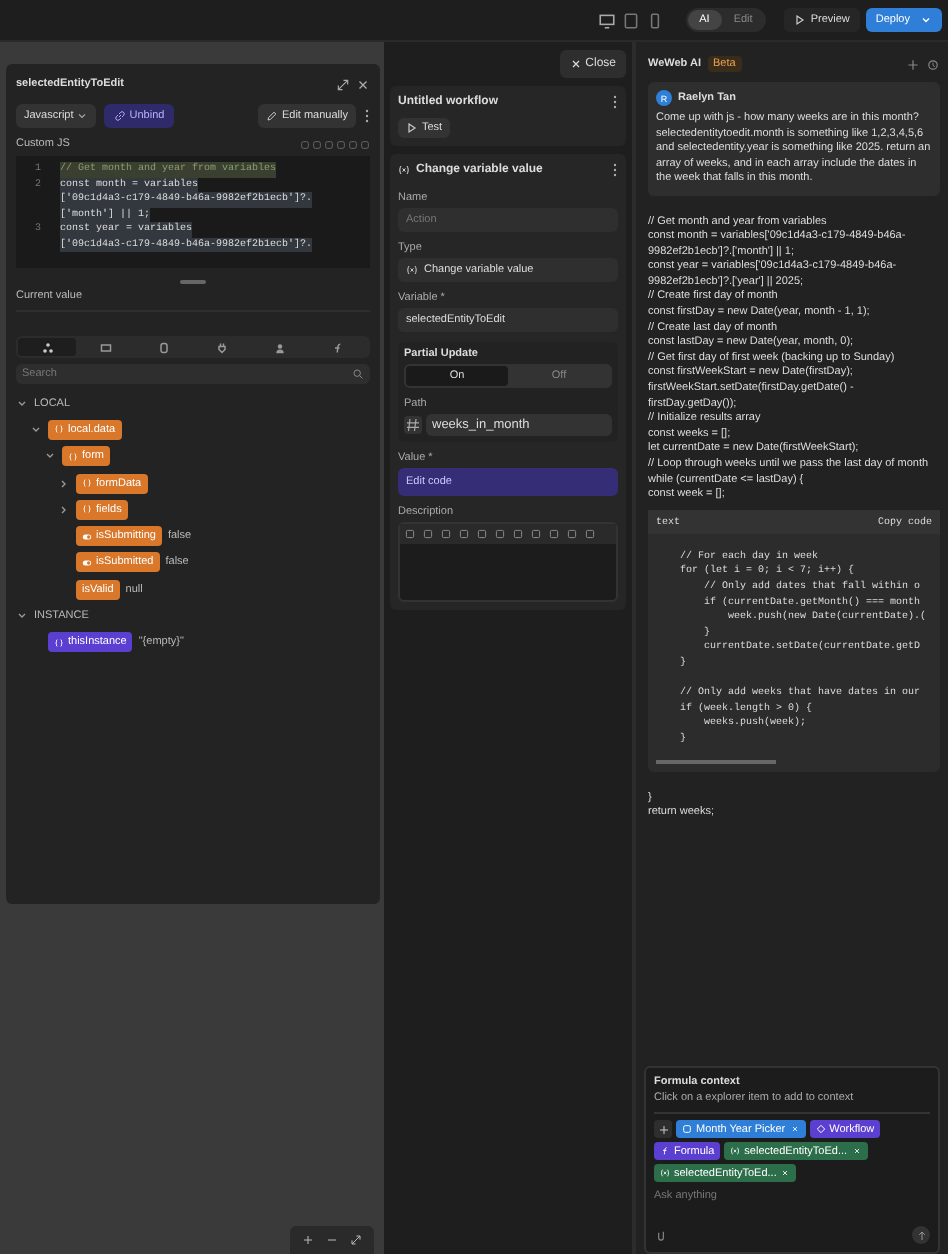 Image resolution: width=948 pixels, height=1254 pixels. What do you see at coordinates (654, 20) in the screenshot?
I see `phone-icon` at bounding box center [654, 20].